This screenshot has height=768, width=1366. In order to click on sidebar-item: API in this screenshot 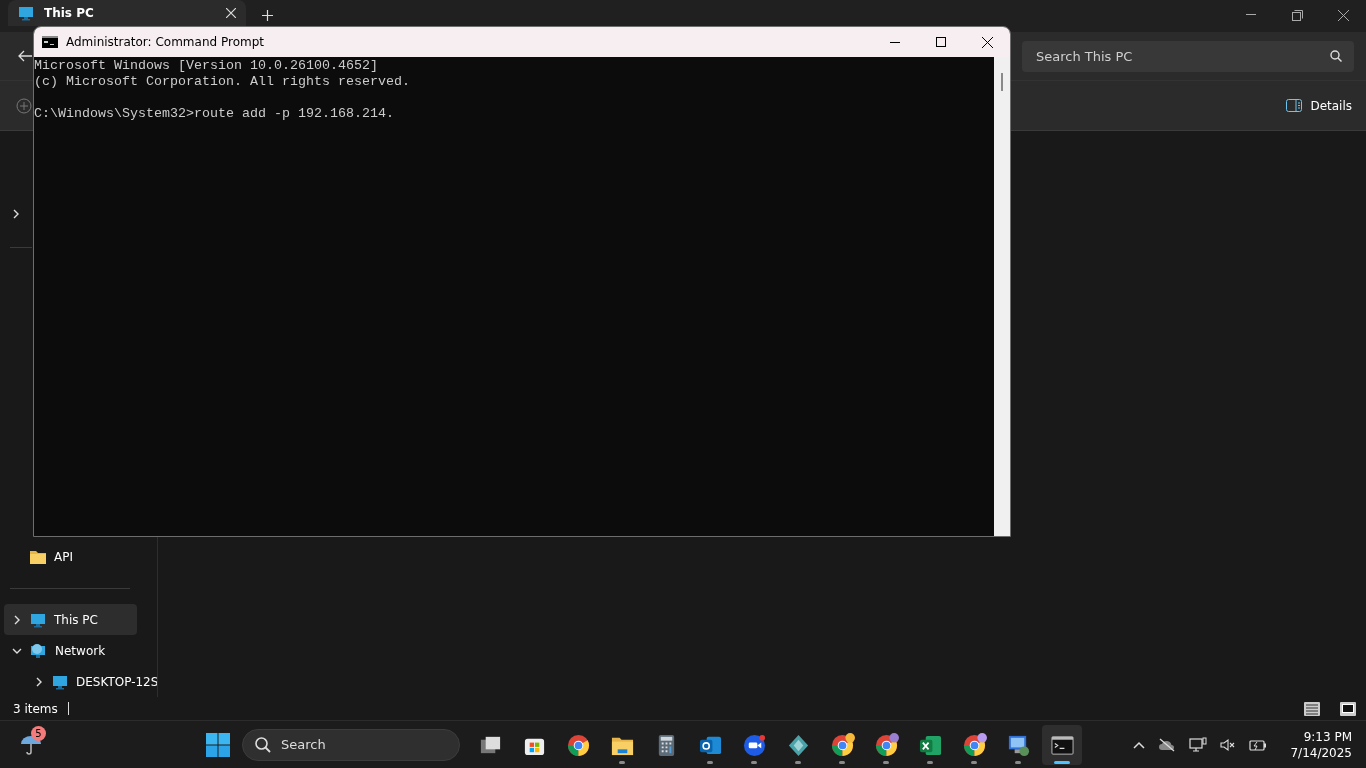, I will do `click(80, 556)`.